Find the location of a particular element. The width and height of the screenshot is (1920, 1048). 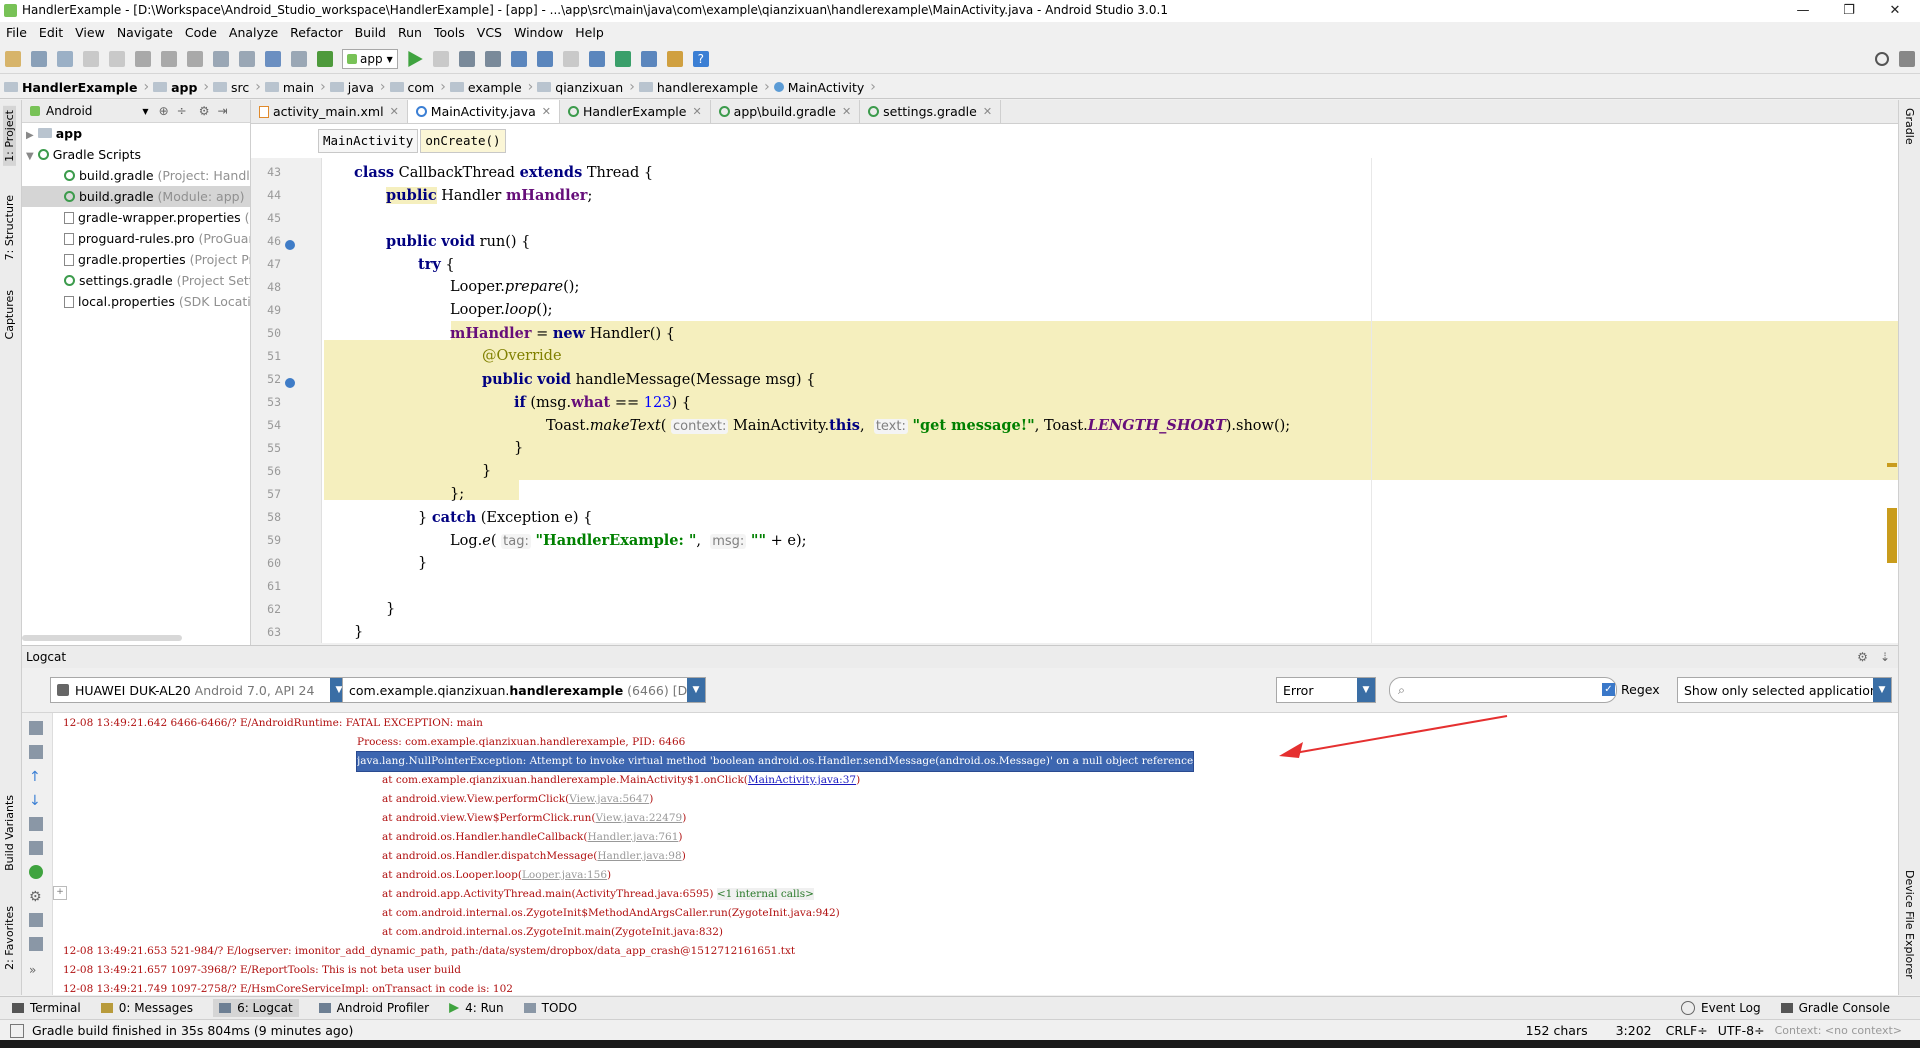

hide-panel-icon: ⇣ is located at coordinates (1885, 657).